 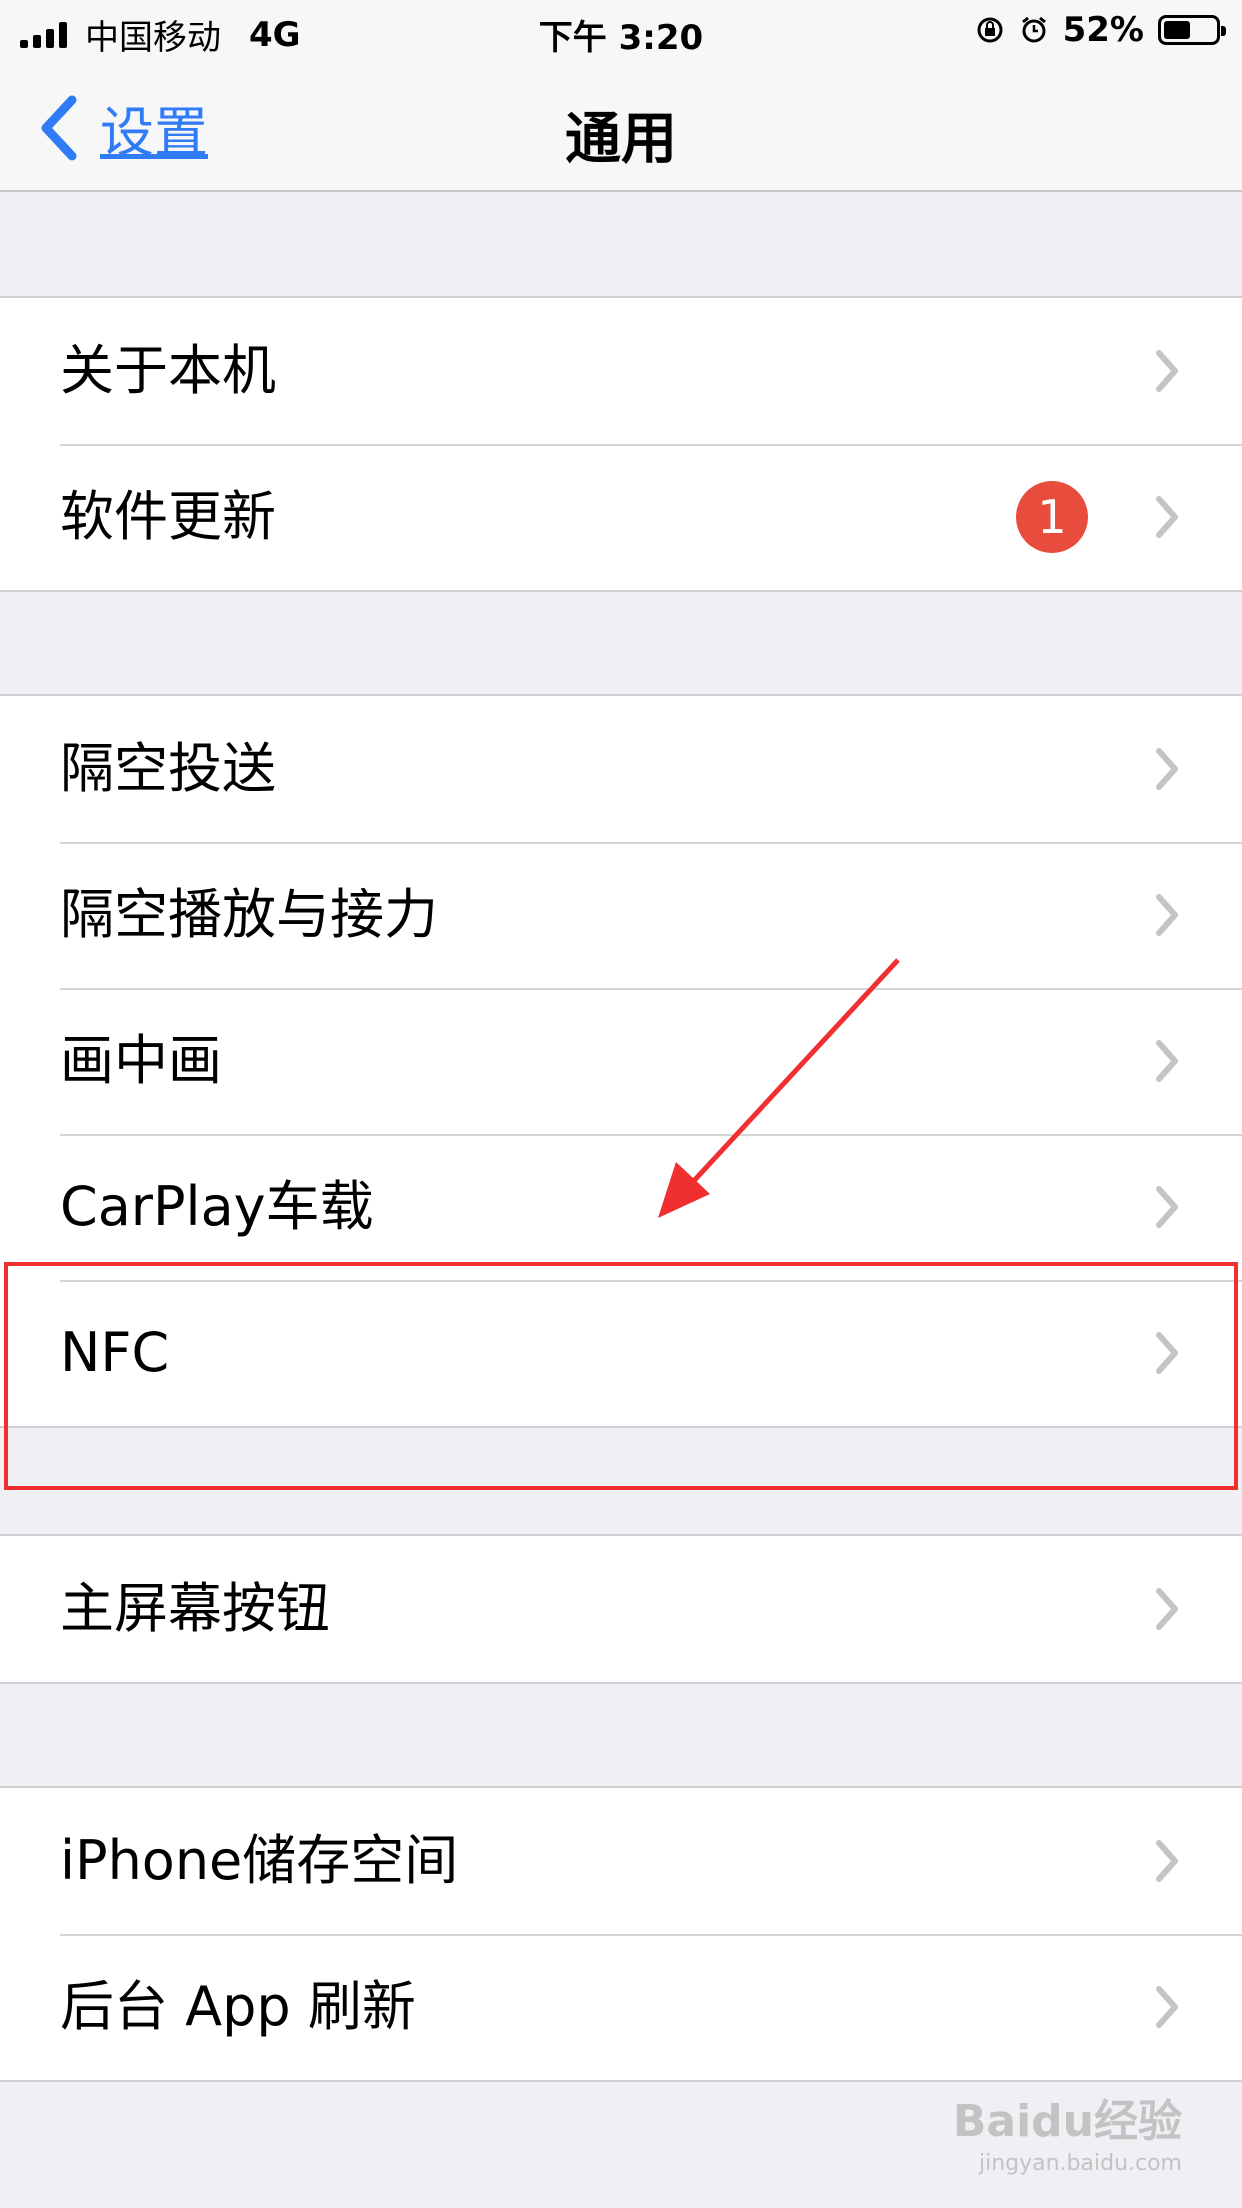 I want to click on battery-icon, so click(x=1192, y=30).